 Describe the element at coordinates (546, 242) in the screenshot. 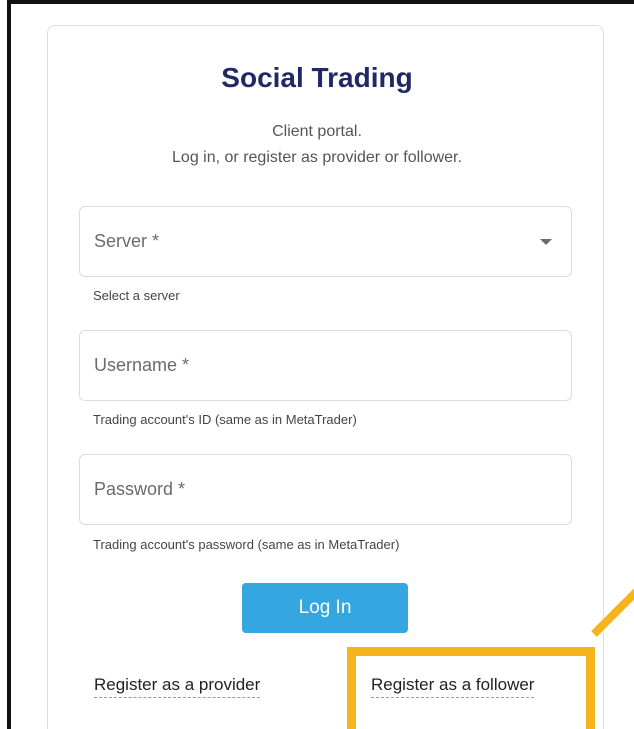

I see `caret-down-icon` at that location.